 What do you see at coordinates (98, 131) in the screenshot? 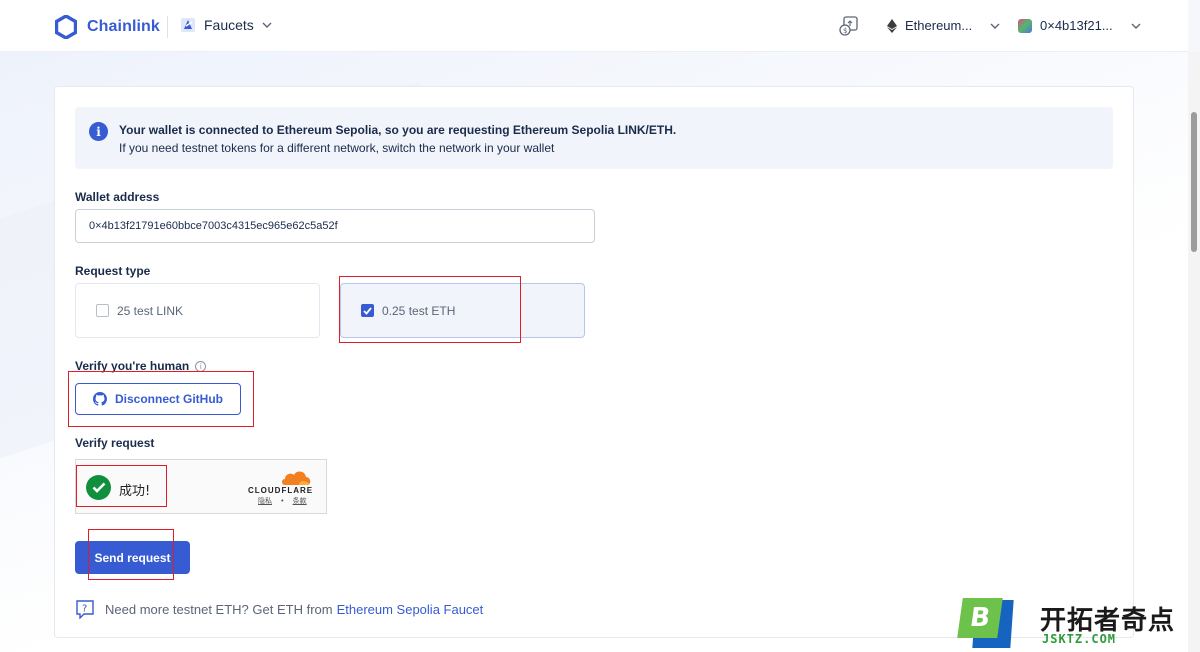
I see `info-icon: i` at bounding box center [98, 131].